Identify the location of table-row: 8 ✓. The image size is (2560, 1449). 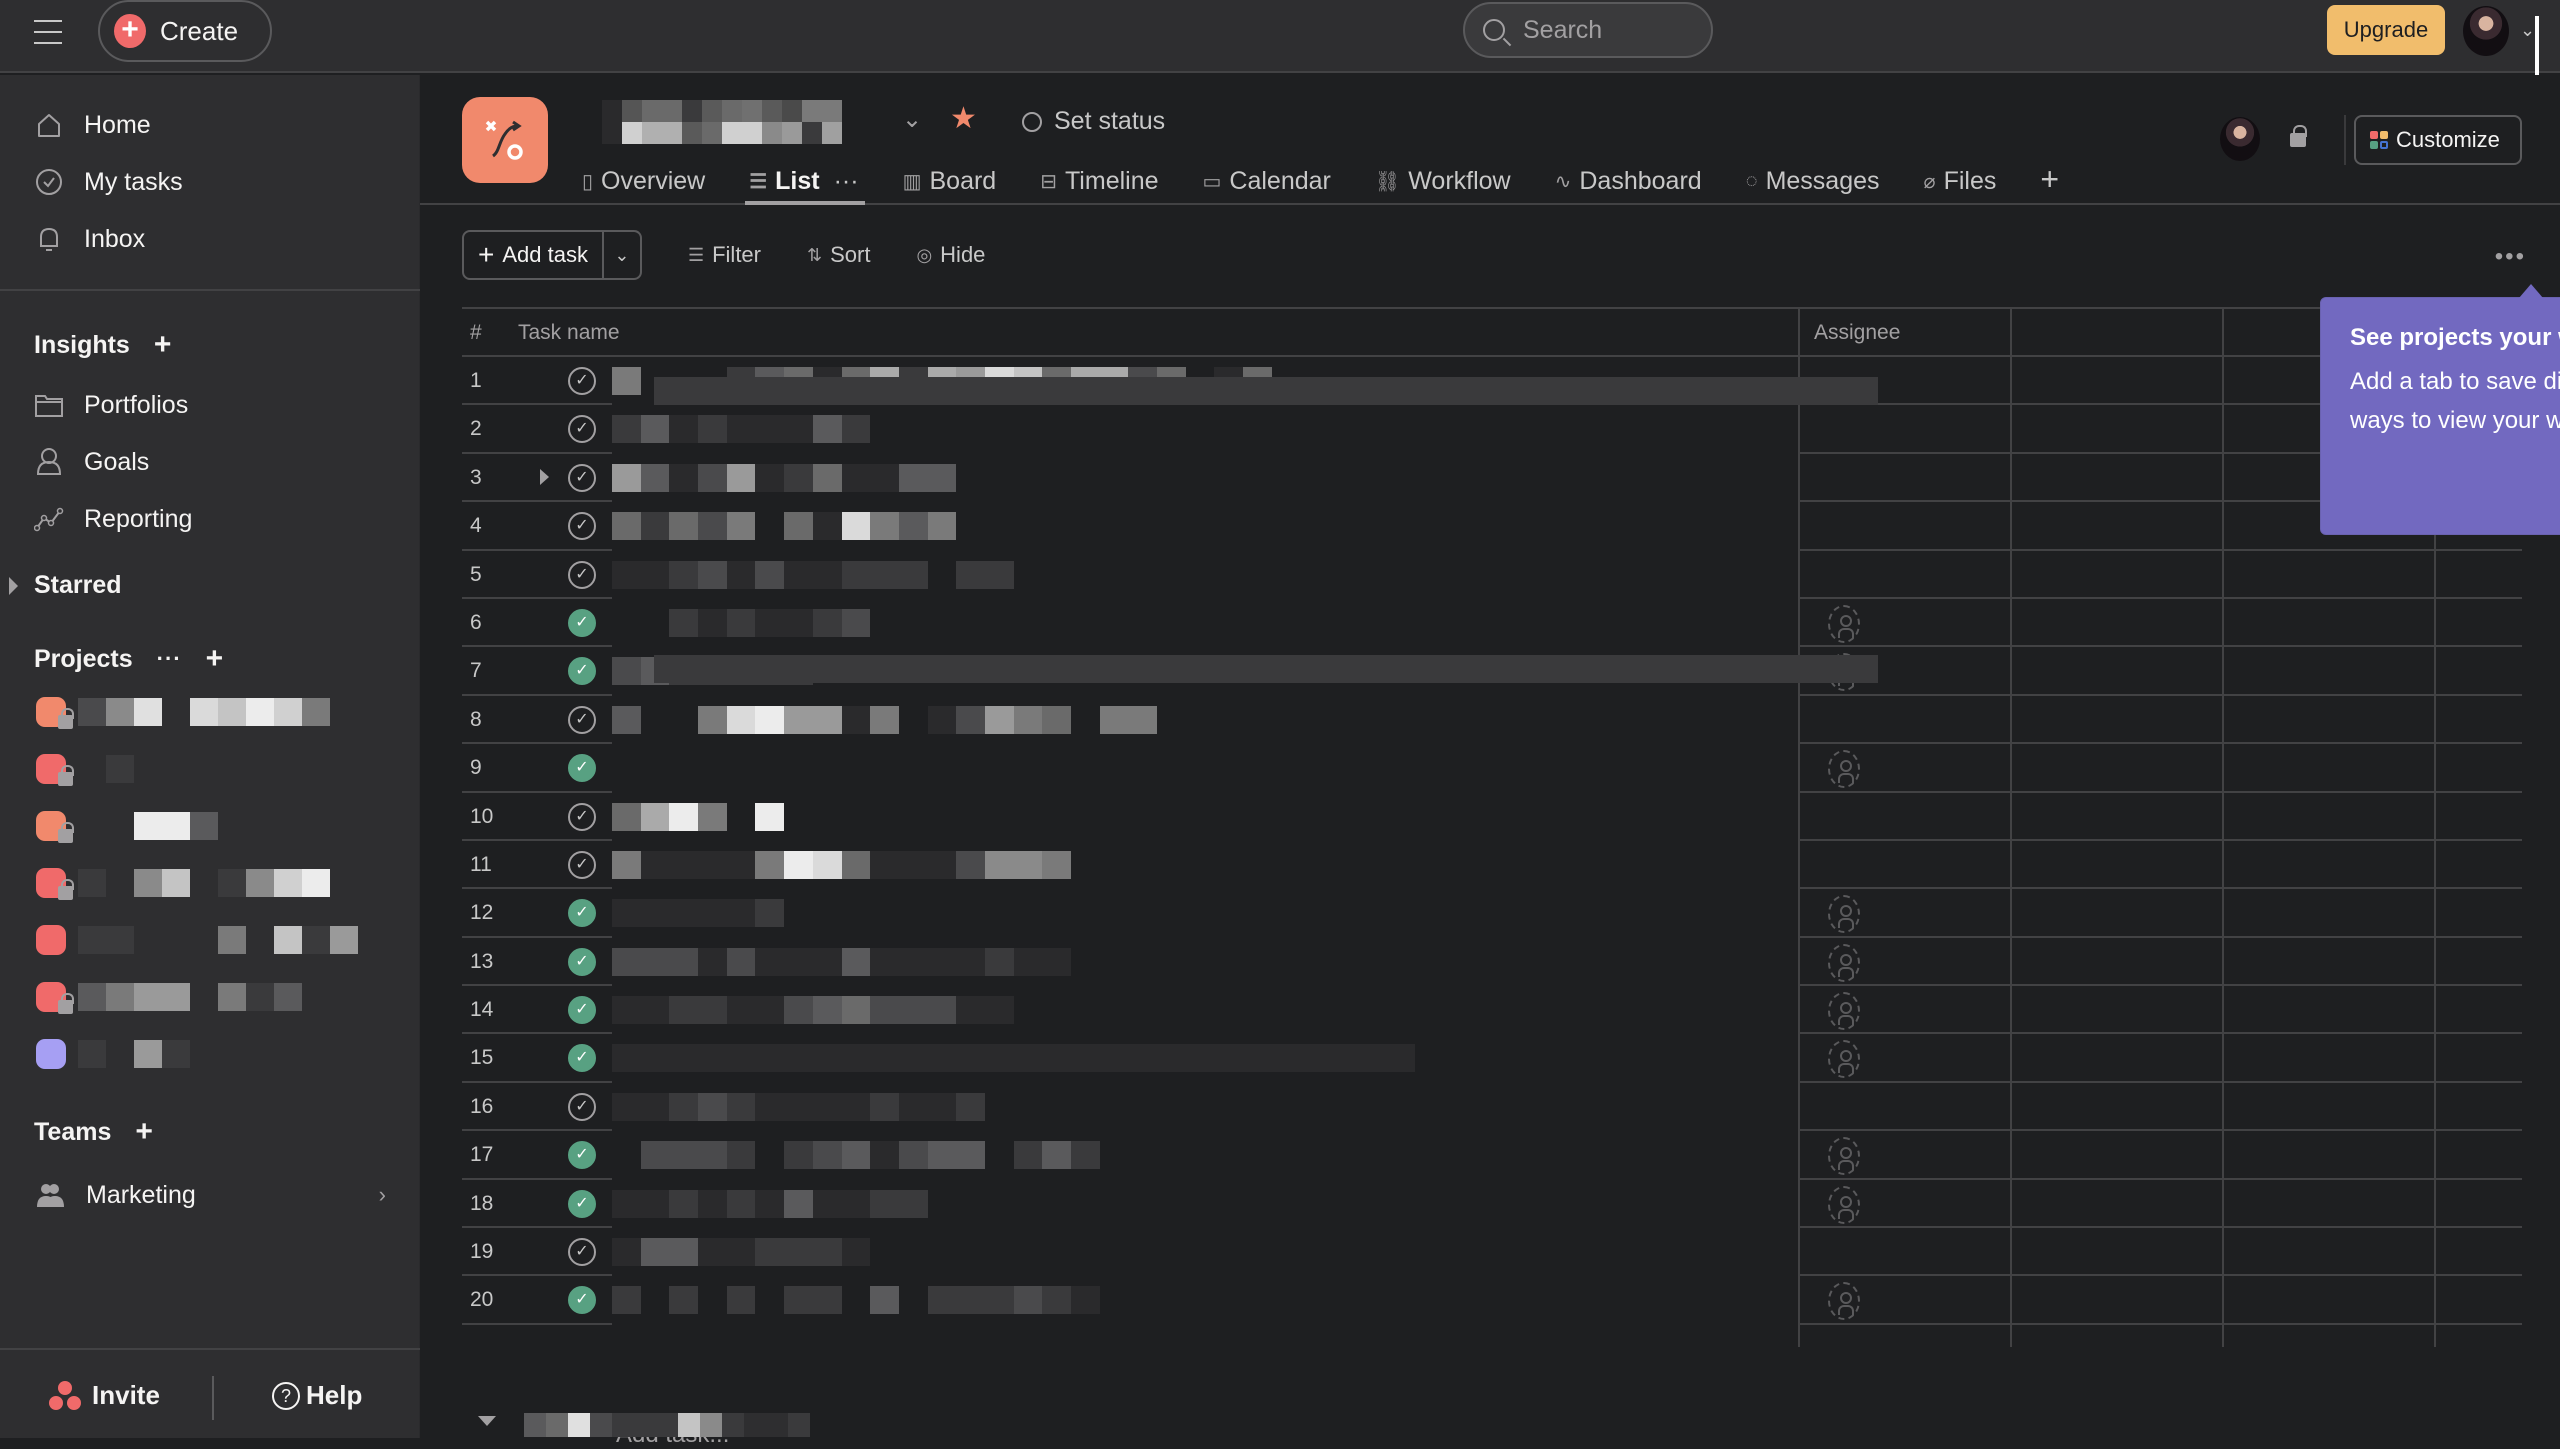
(1492, 720).